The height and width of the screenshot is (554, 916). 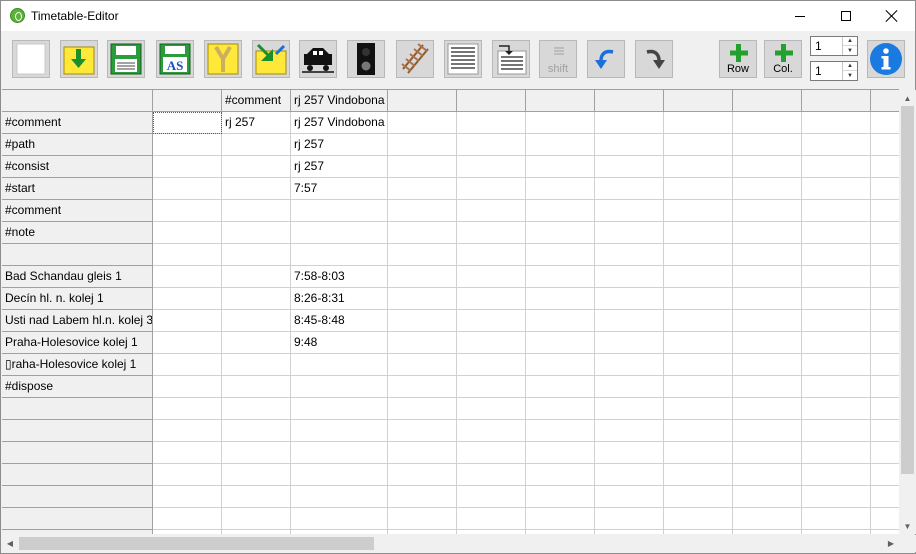 What do you see at coordinates (907, 98) in the screenshot?
I see `scroll-up-icon: ▲` at bounding box center [907, 98].